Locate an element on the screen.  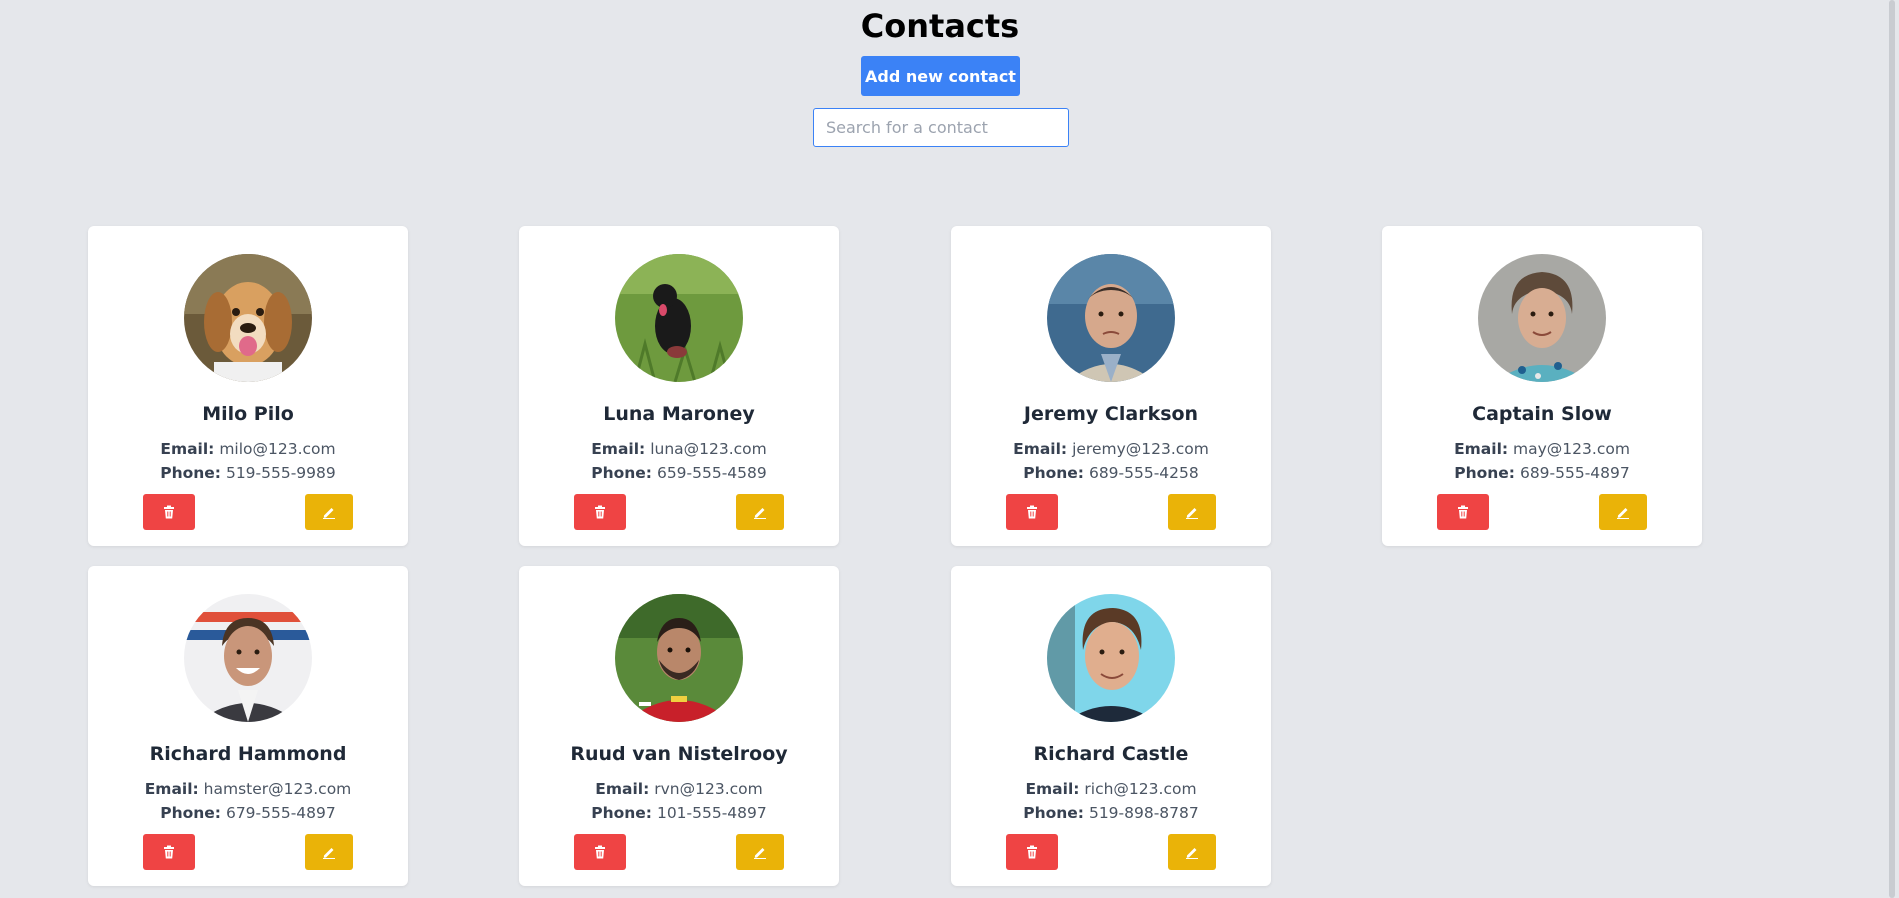
contact-email: Email: hamster@123.com is located at coordinates (248, 789).